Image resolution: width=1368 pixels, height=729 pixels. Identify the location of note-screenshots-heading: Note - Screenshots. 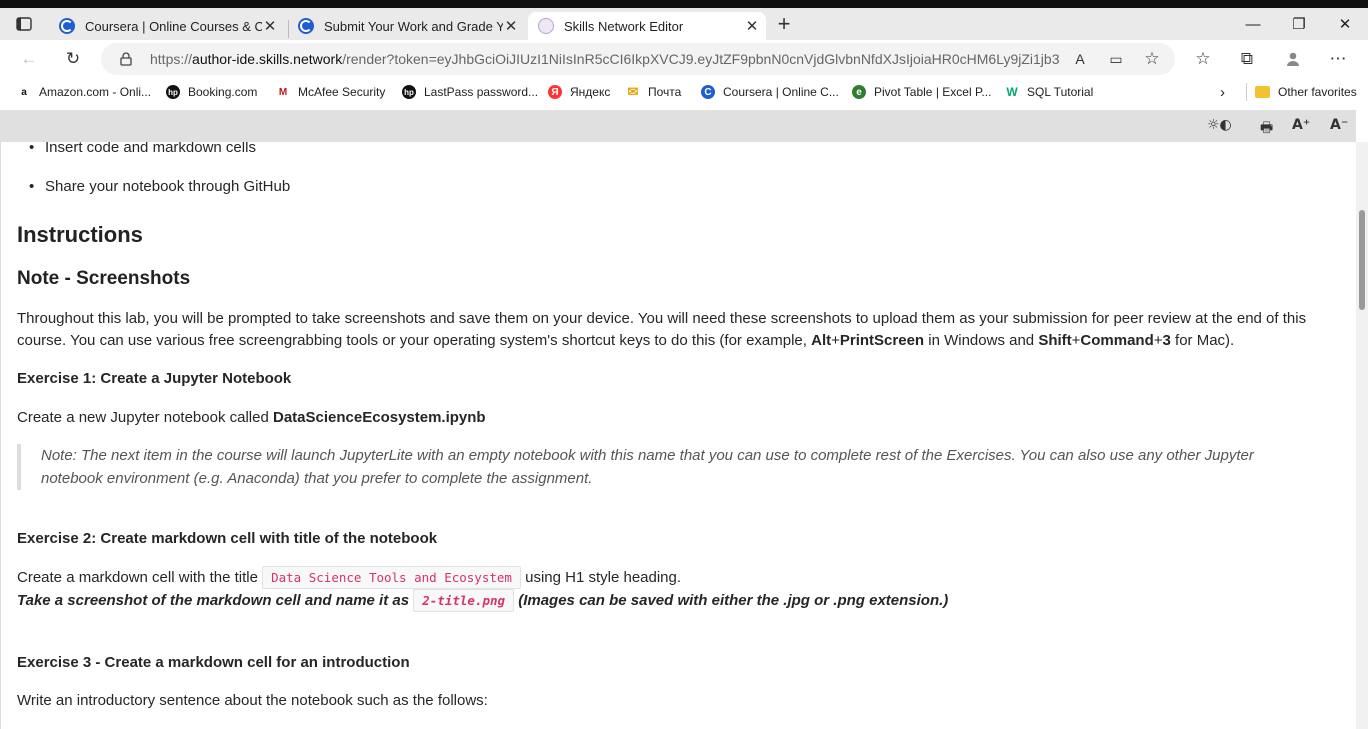
(104, 278).